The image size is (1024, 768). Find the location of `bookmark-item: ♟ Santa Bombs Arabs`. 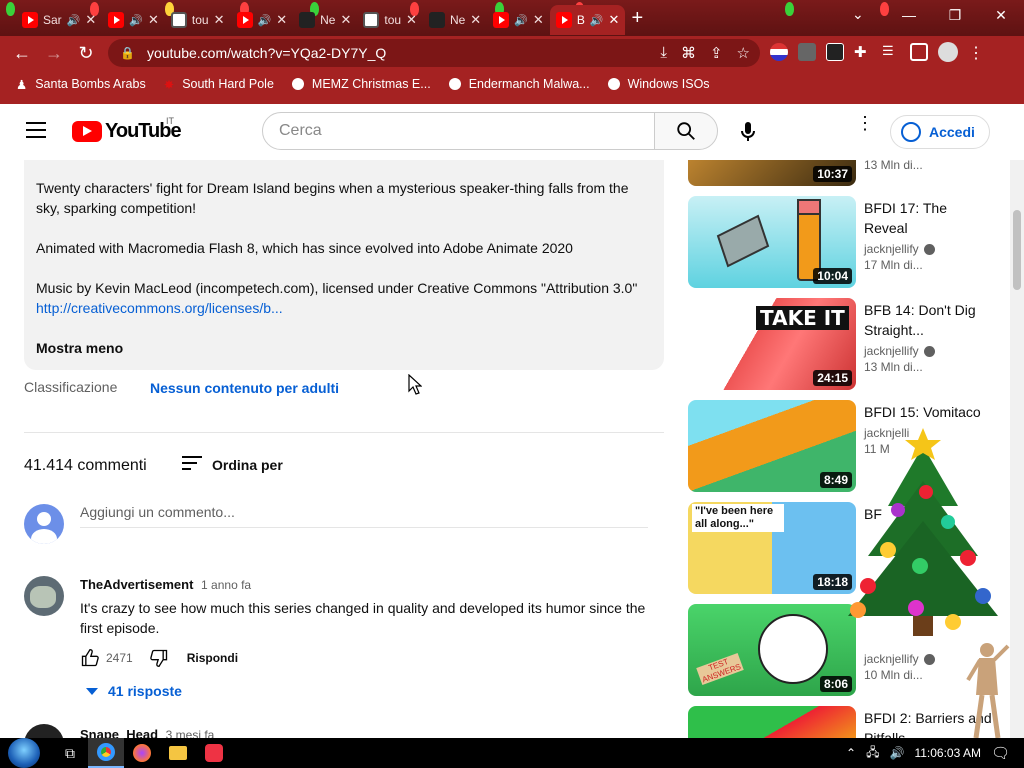

bookmark-item: ♟ Santa Bombs Arabs is located at coordinates (81, 84).